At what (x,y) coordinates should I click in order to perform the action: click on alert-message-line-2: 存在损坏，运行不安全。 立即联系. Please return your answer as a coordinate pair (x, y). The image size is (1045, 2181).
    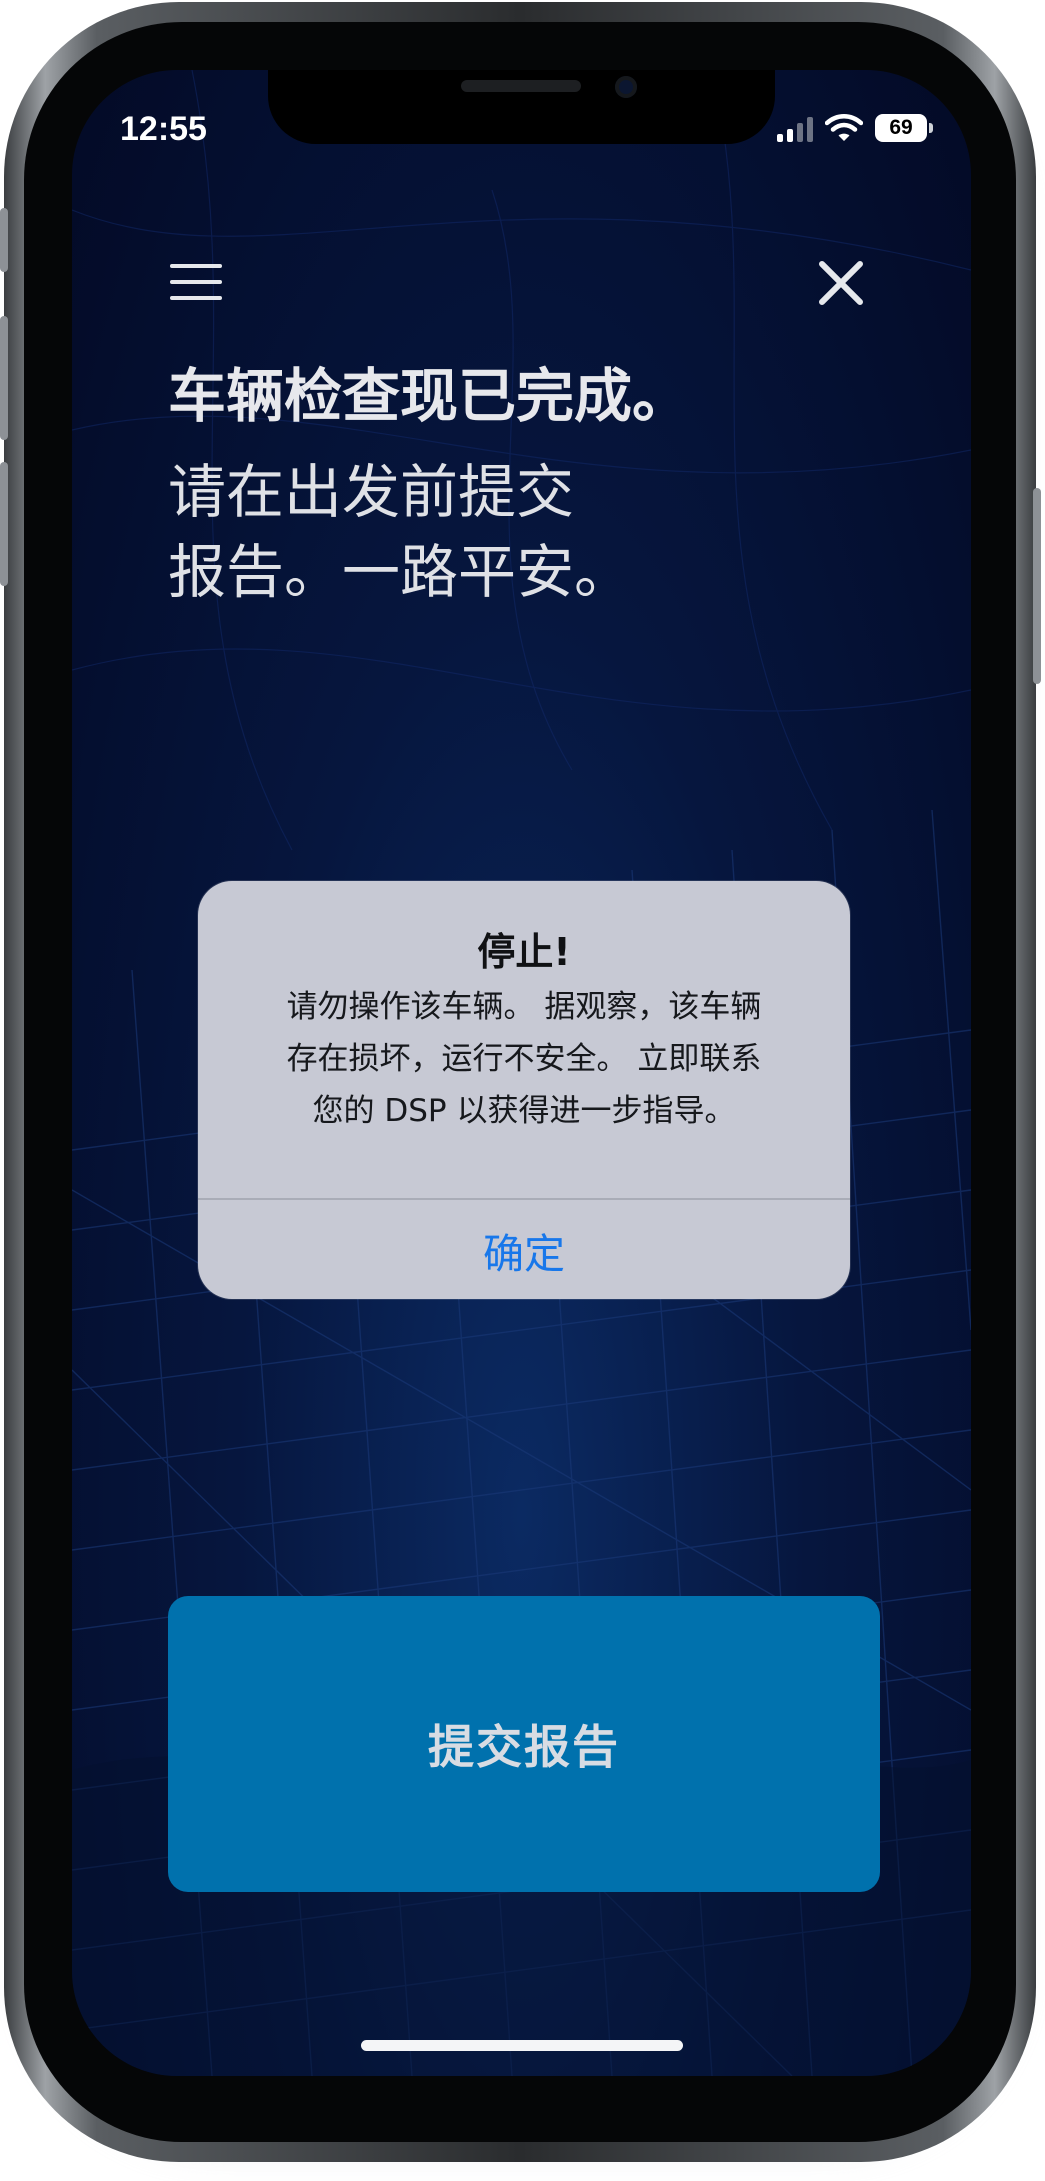
    Looking at the image, I should click on (524, 1059).